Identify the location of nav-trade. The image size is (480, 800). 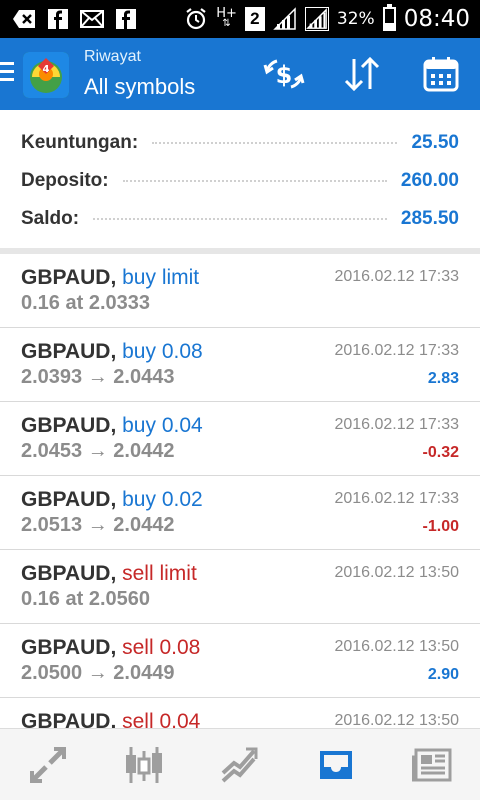
(240, 764).